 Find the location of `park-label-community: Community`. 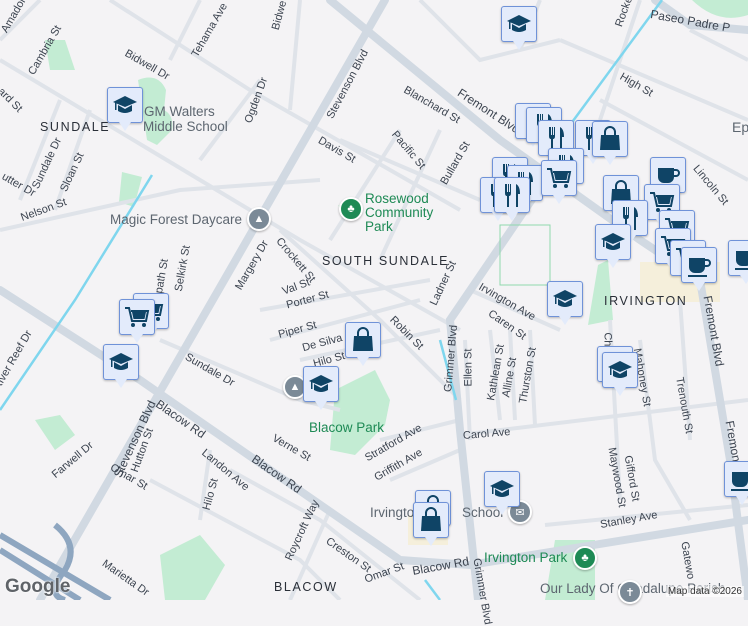

park-label-community: Community is located at coordinates (399, 213).